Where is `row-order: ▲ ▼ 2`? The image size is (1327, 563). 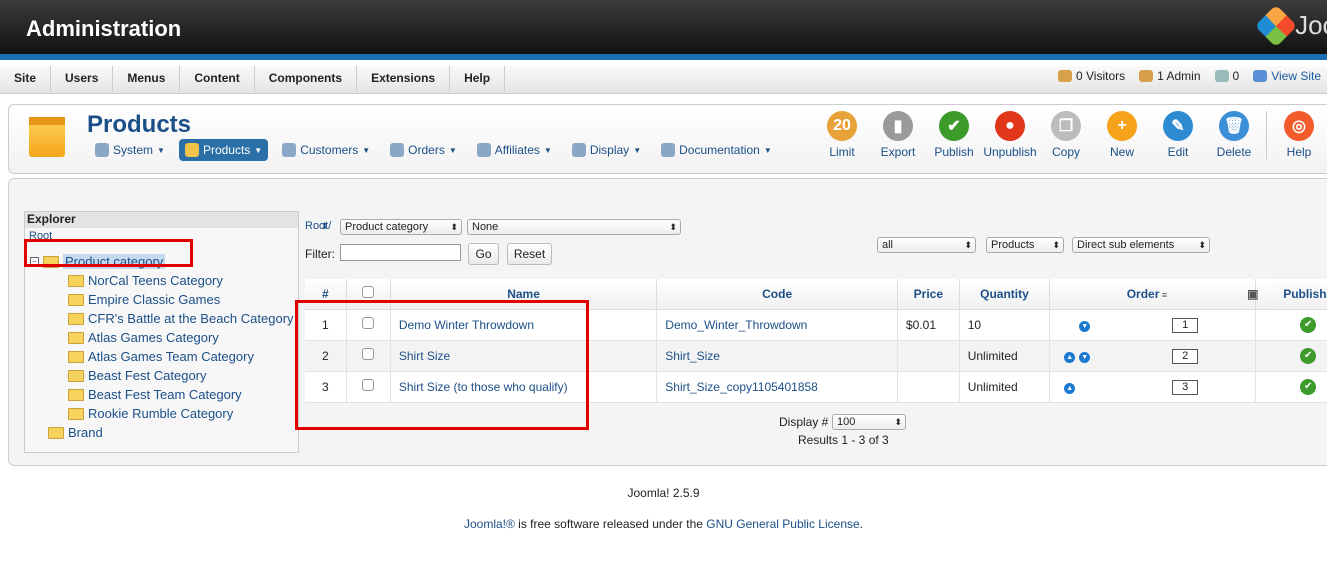
row-order: ▲ ▼ 2 is located at coordinates (1152, 356).